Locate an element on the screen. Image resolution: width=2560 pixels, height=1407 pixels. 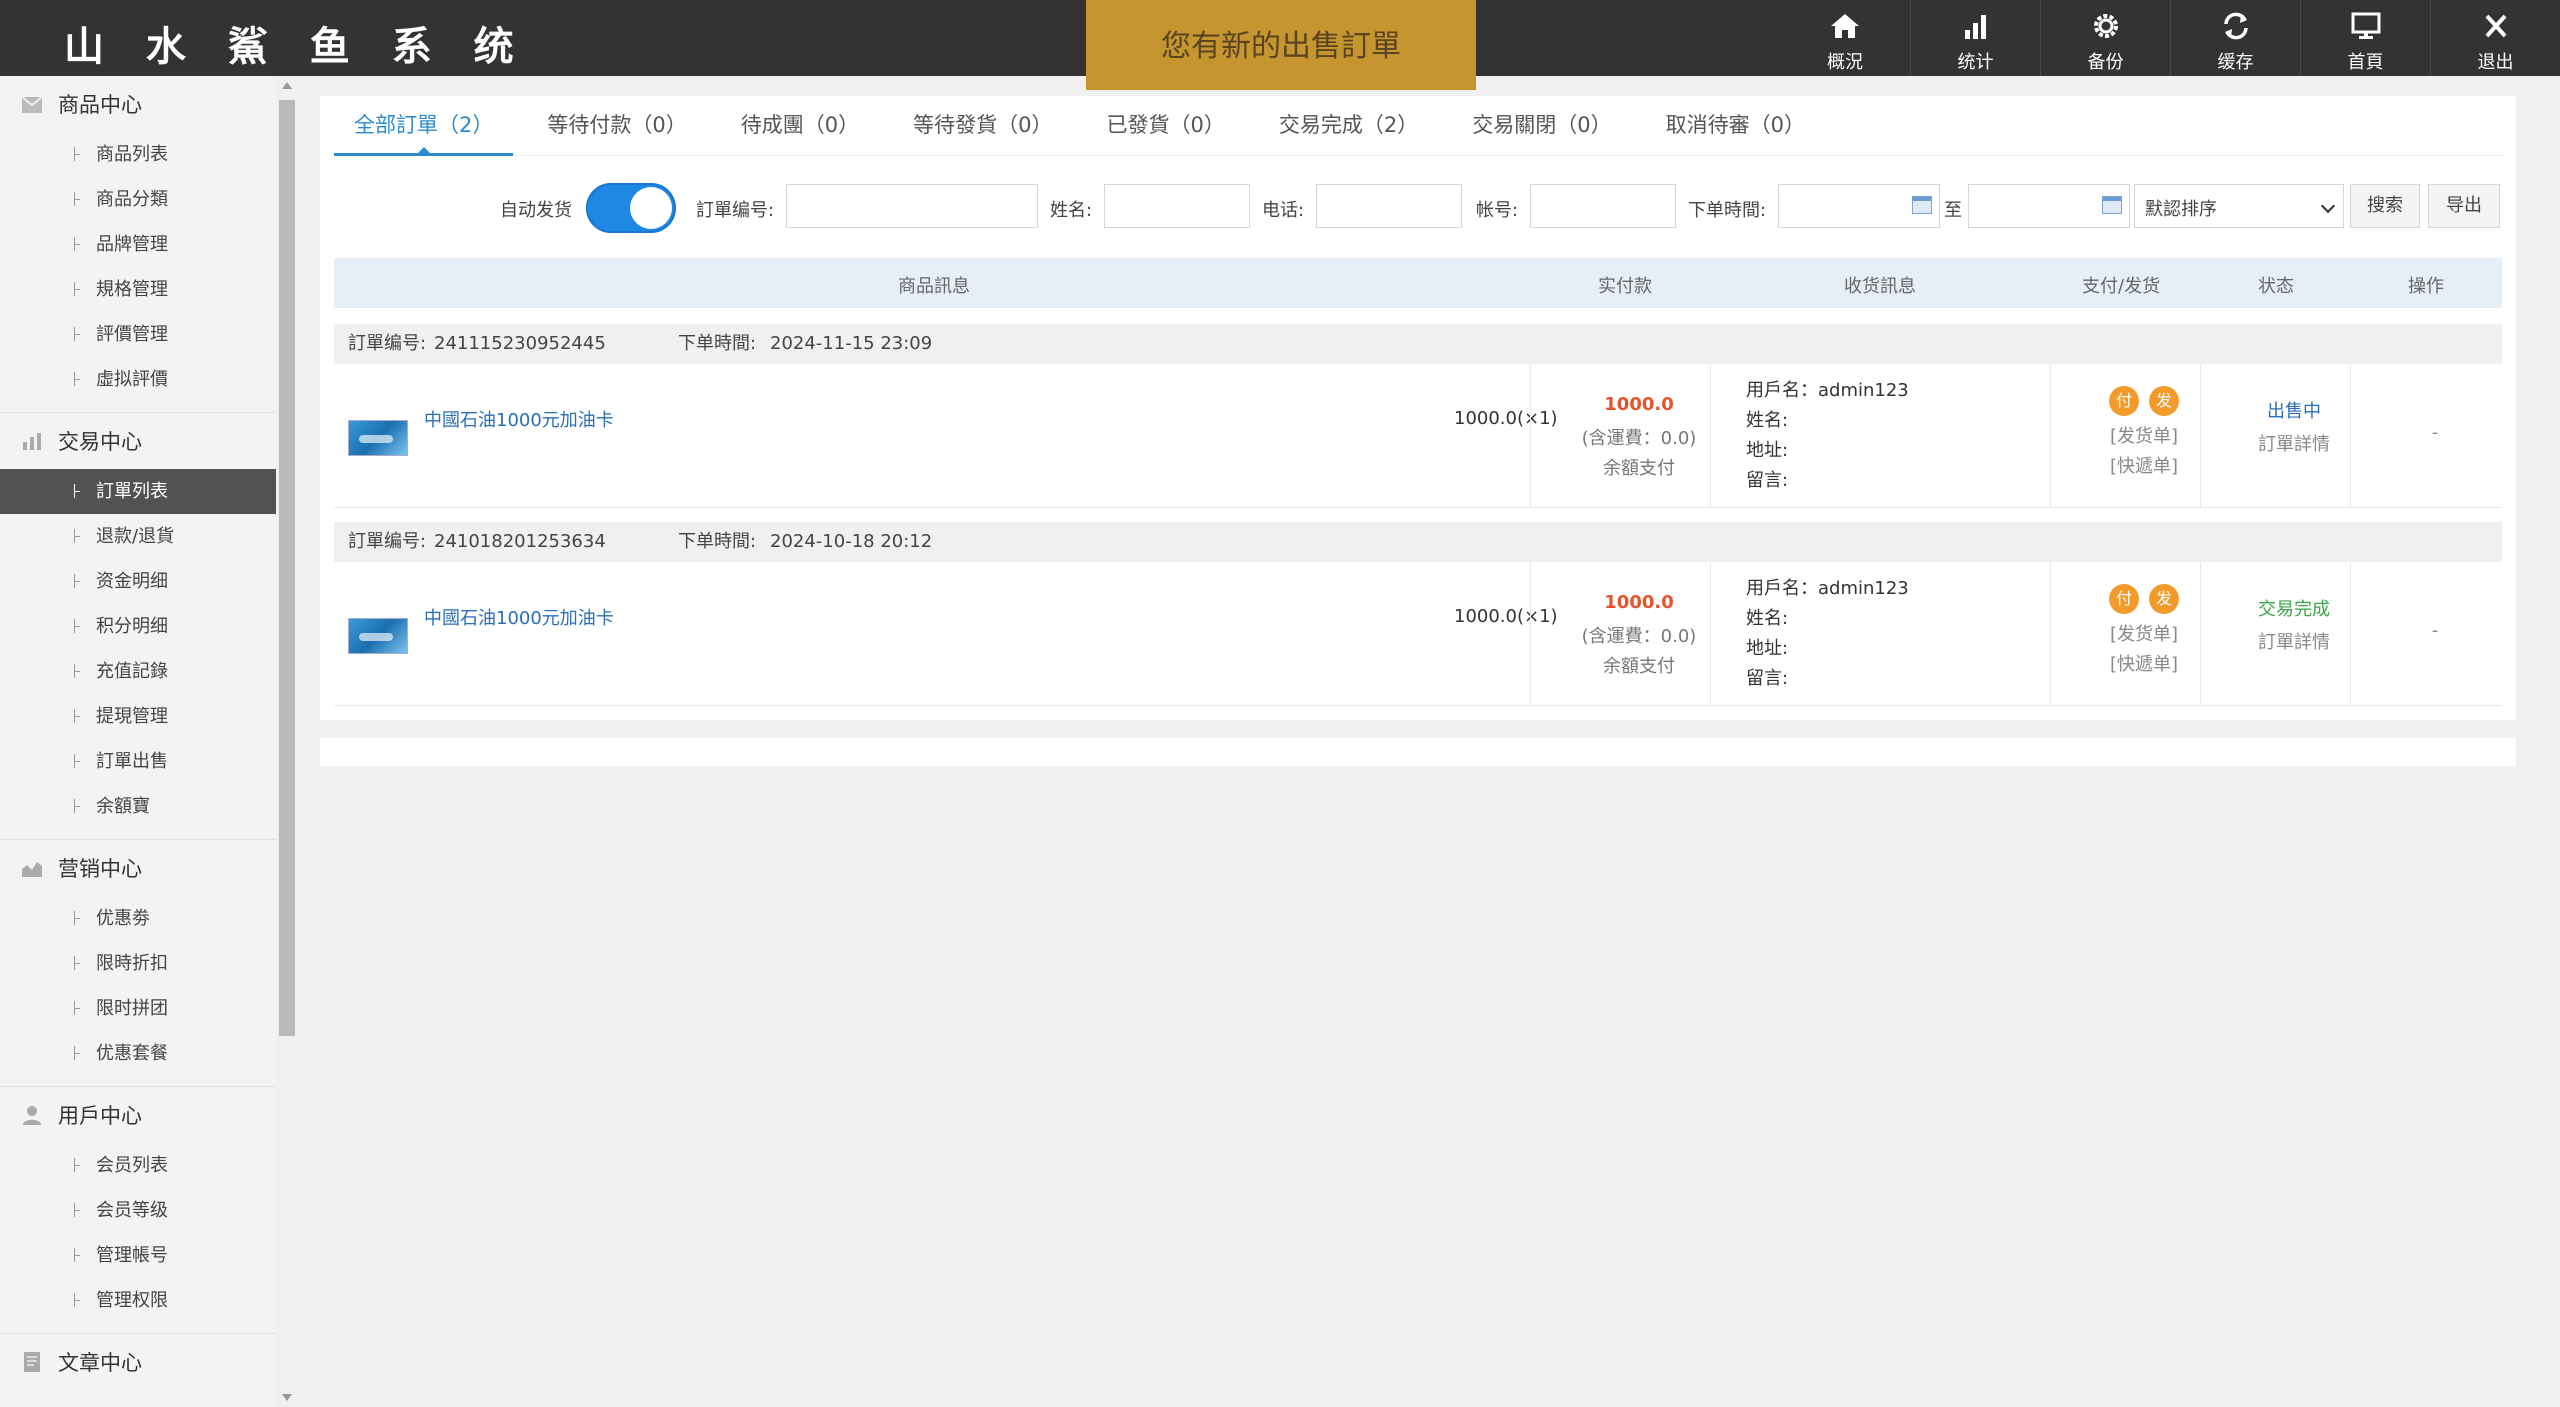
search-button: 搜索 is located at coordinates (2385, 206).